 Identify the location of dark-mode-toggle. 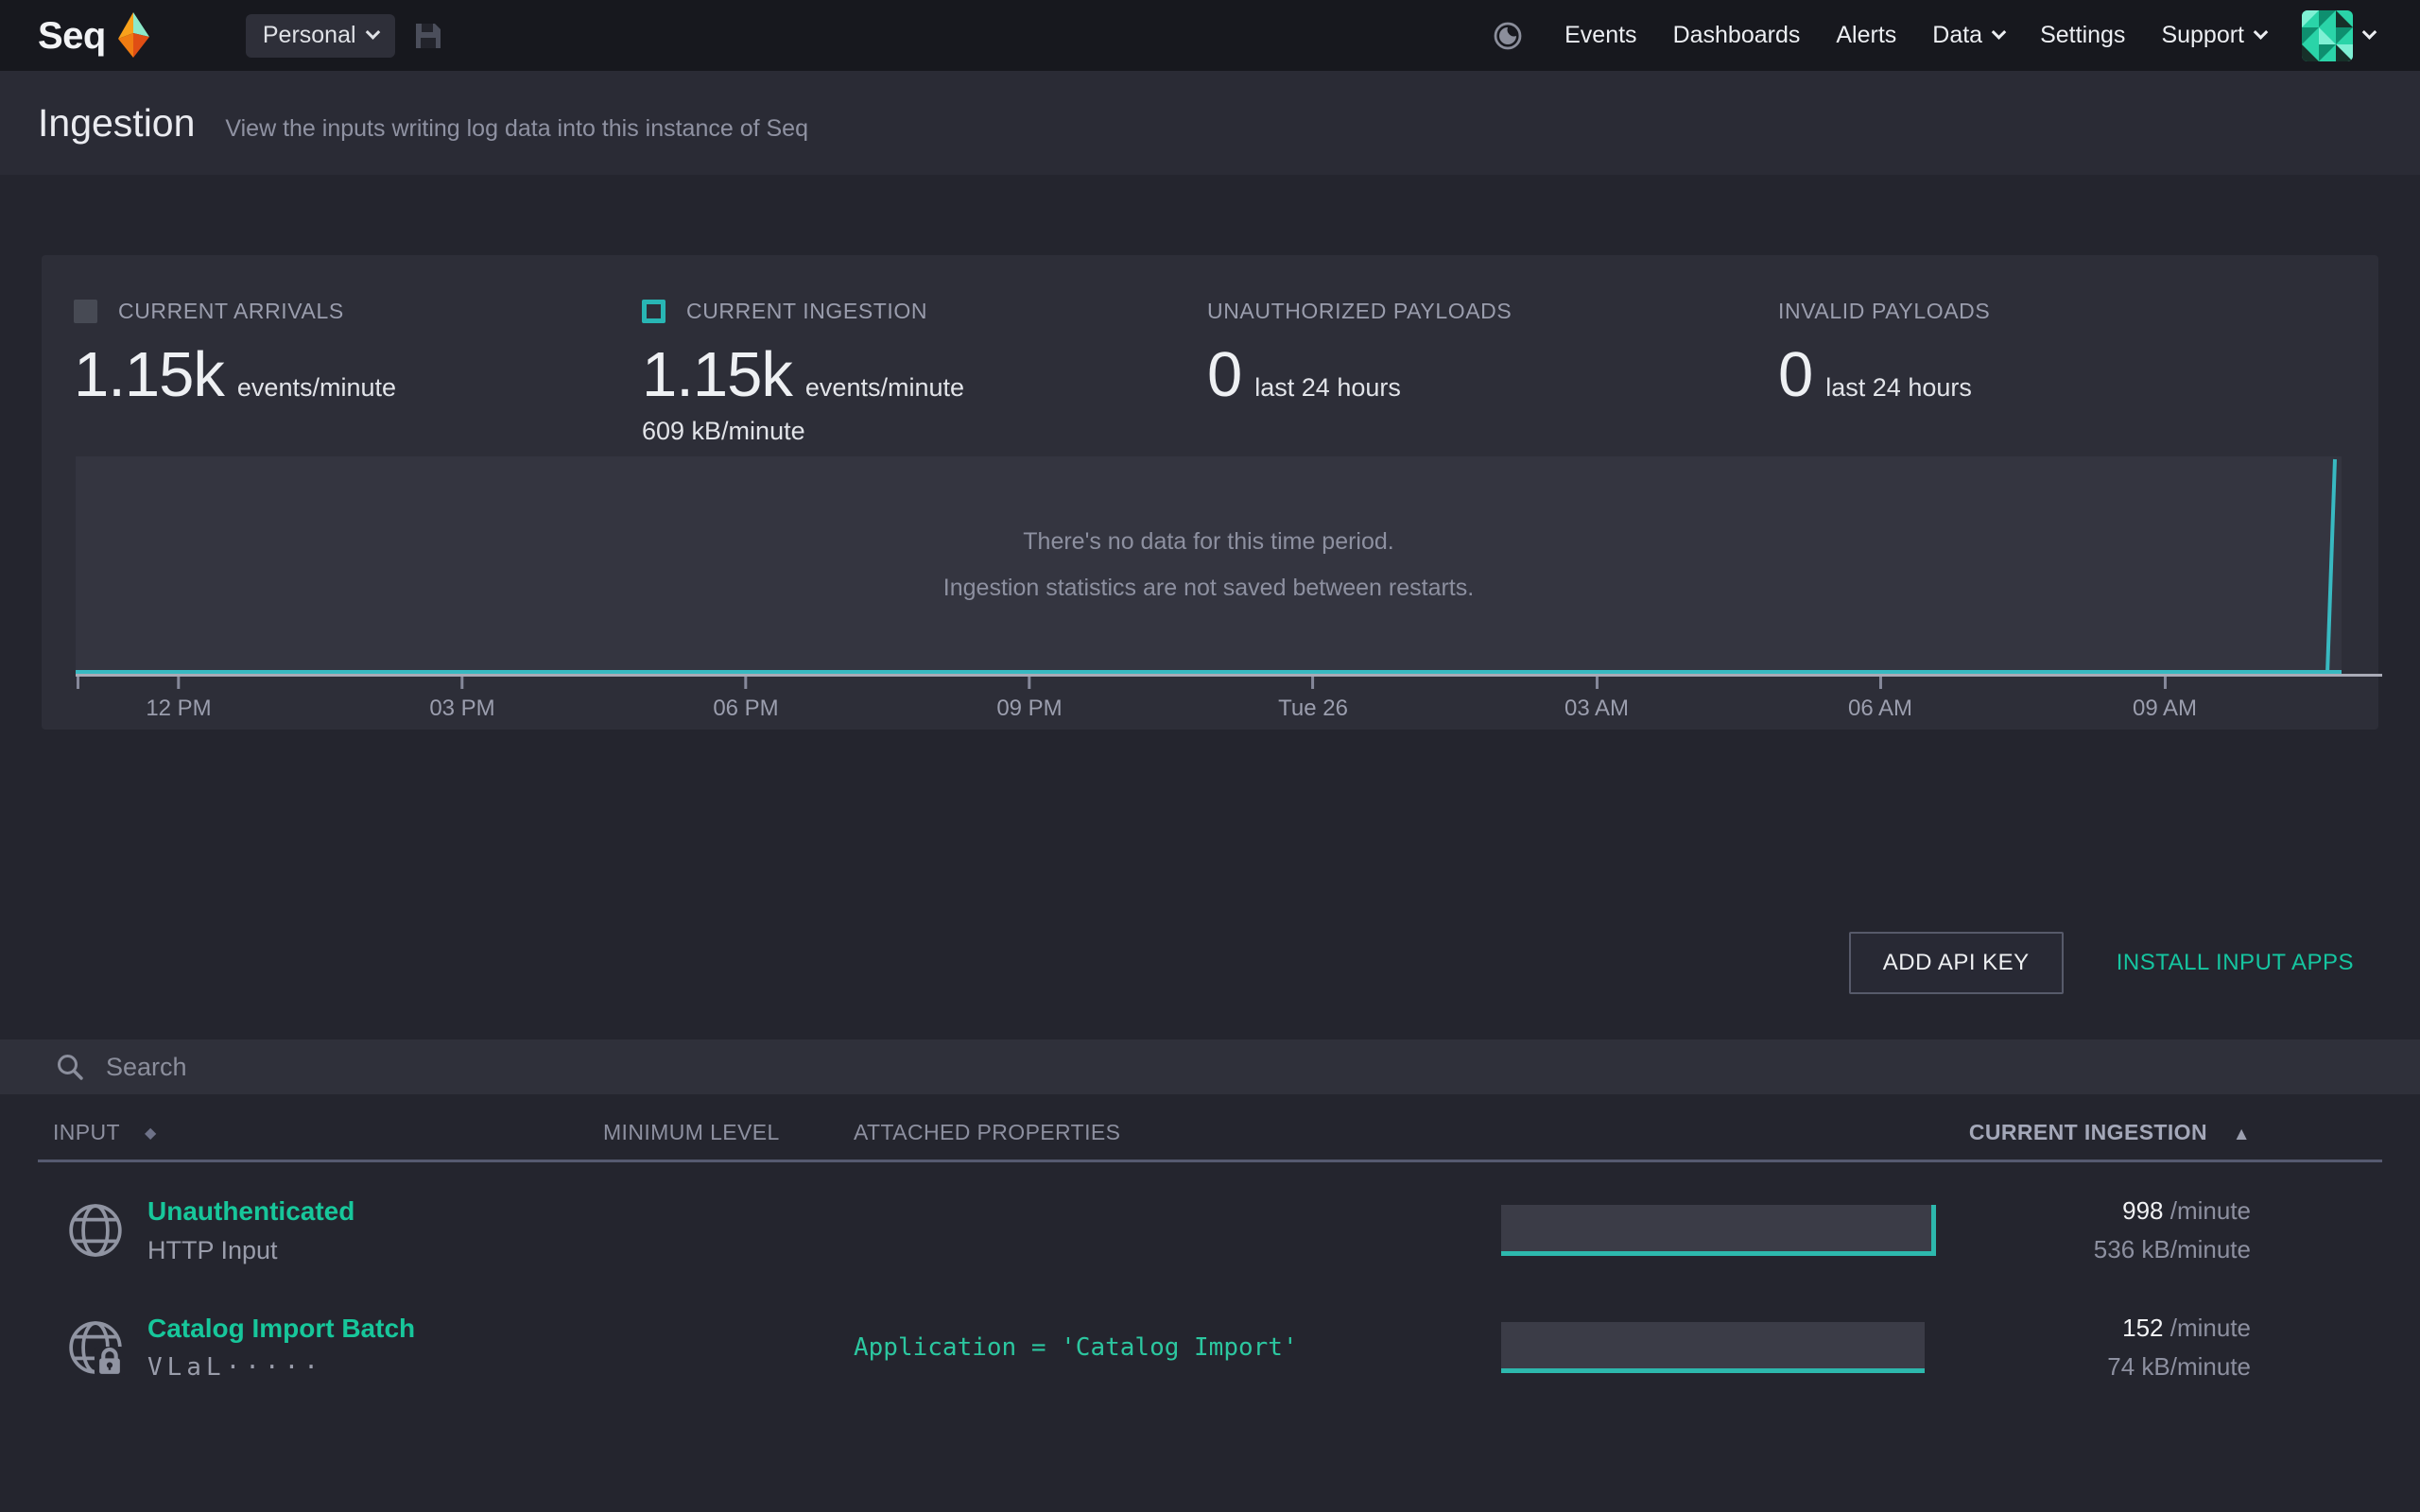
(1508, 36).